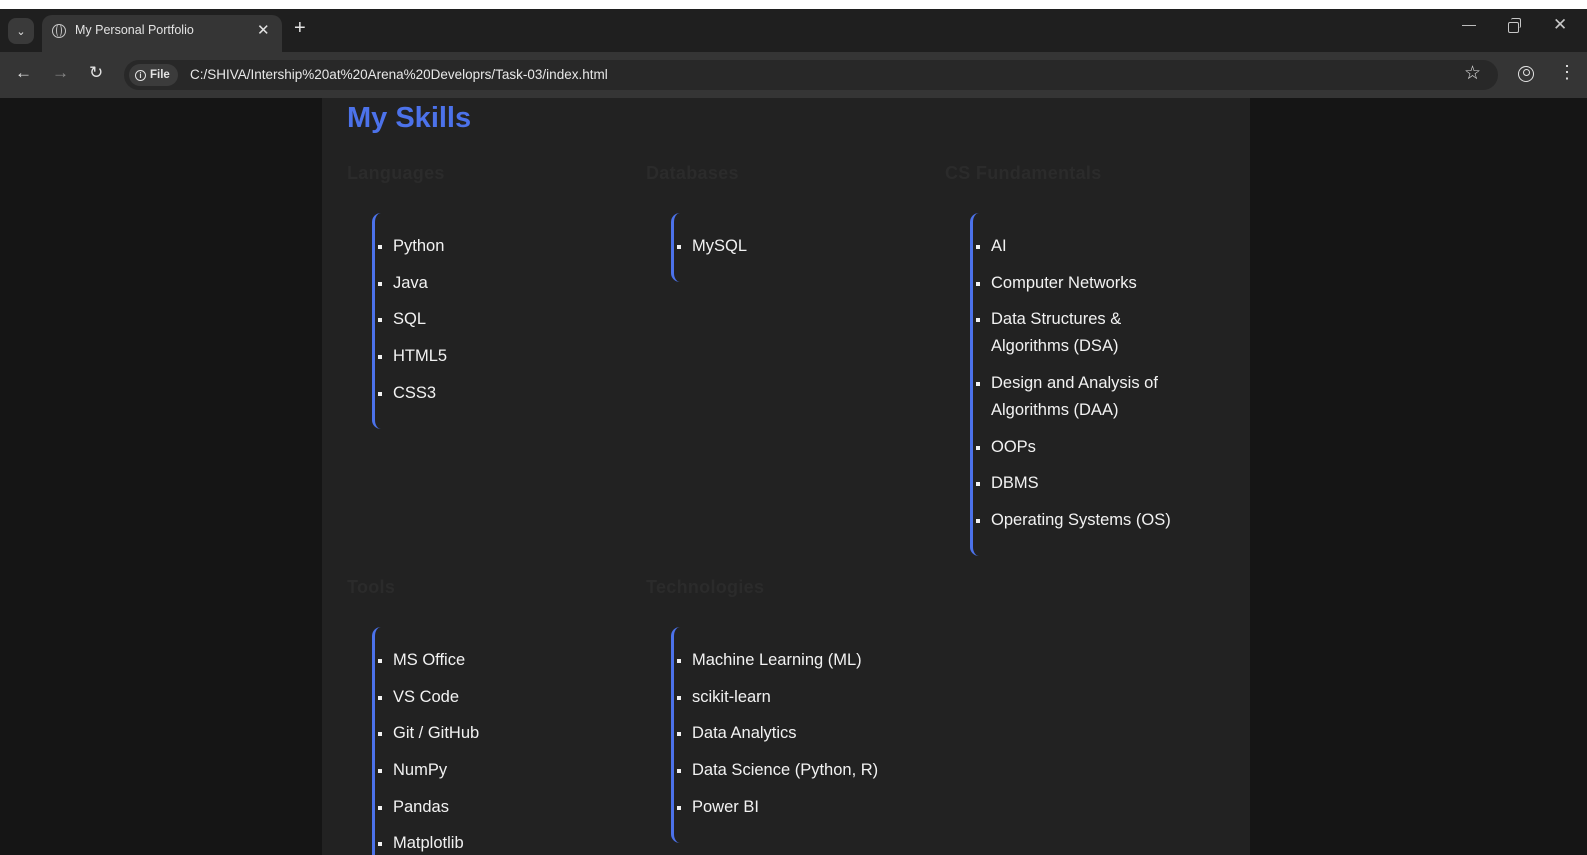  What do you see at coordinates (300, 28) in the screenshot?
I see `new-tab-button: +` at bounding box center [300, 28].